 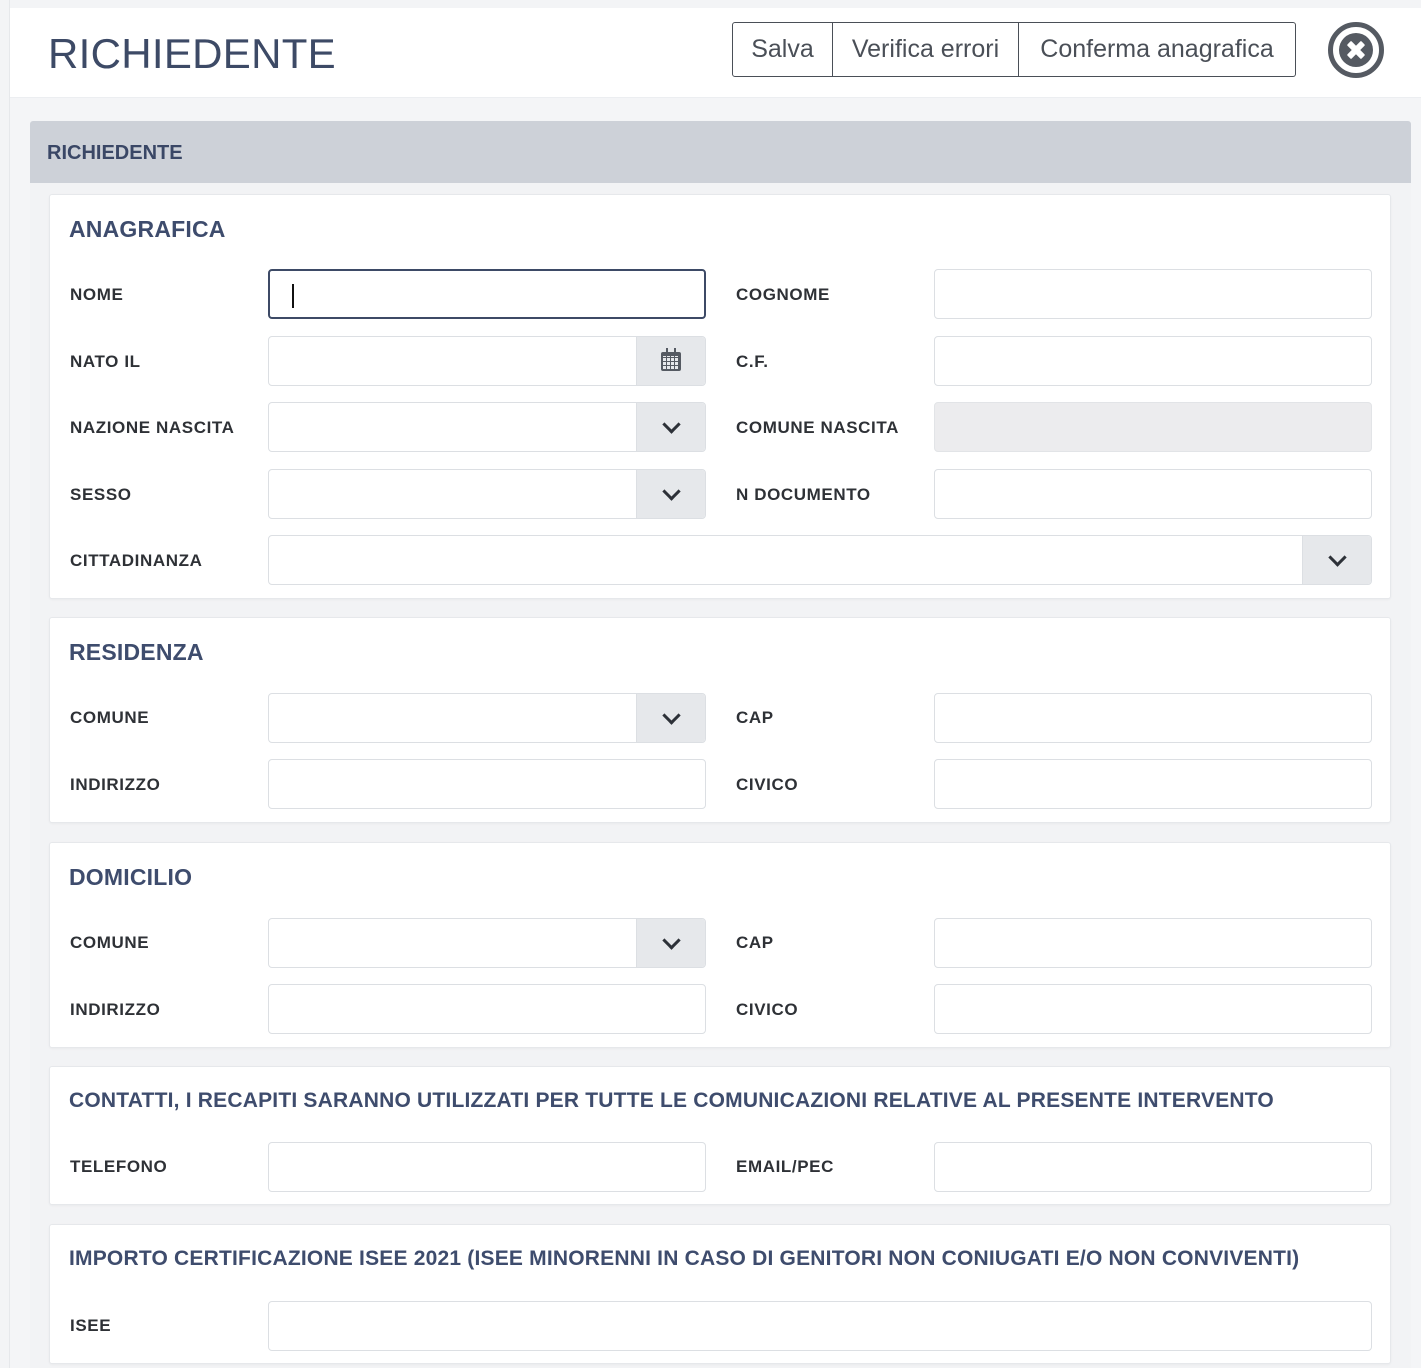 What do you see at coordinates (767, 1009) in the screenshot?
I see `label-domicilio-civico: CIVICO` at bounding box center [767, 1009].